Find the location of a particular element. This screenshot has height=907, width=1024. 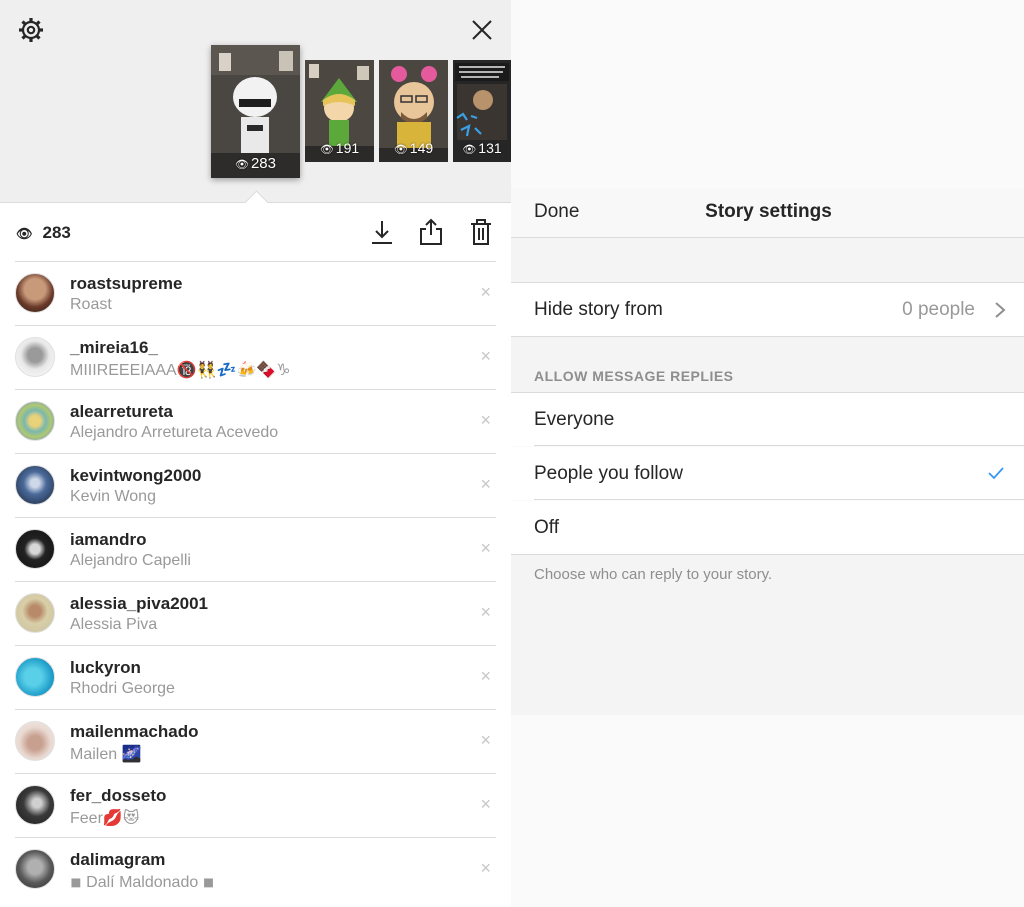

section-header-area: ALLOW MESSAGE REPLIES is located at coordinates (767, 365).